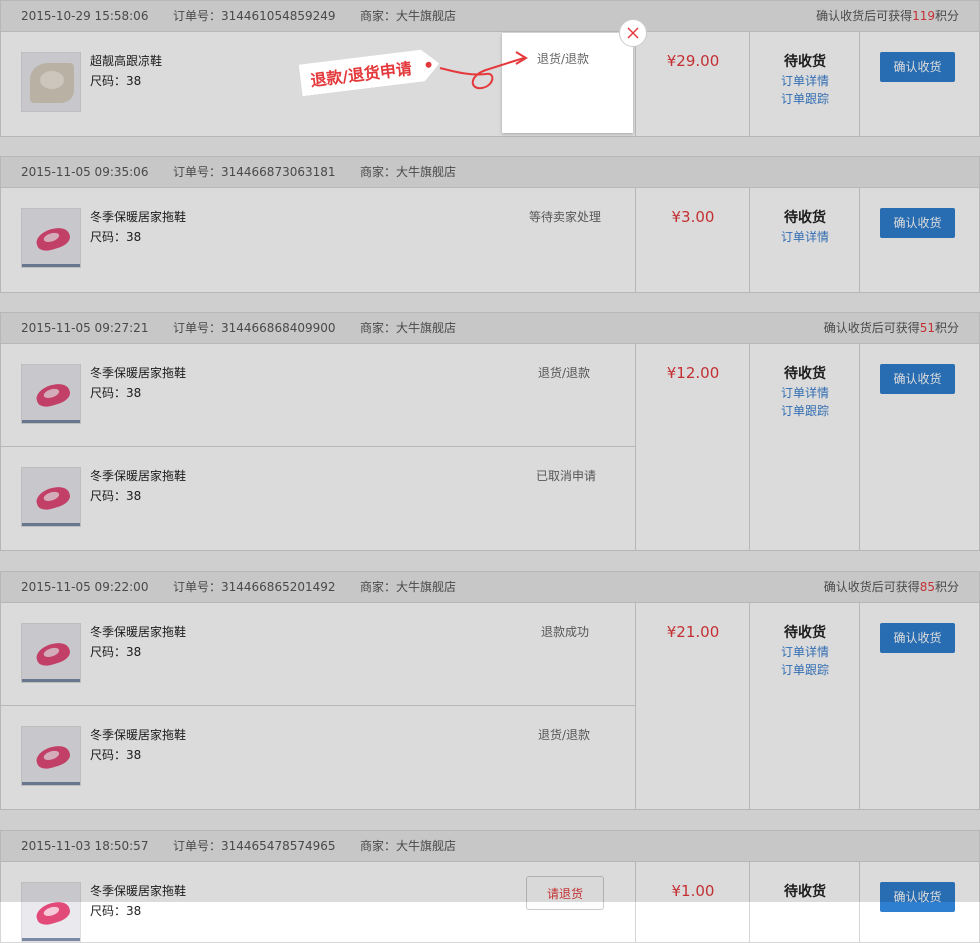 The width and height of the screenshot is (980, 943). What do you see at coordinates (53, 913) in the screenshot?
I see `slipper-image` at bounding box center [53, 913].